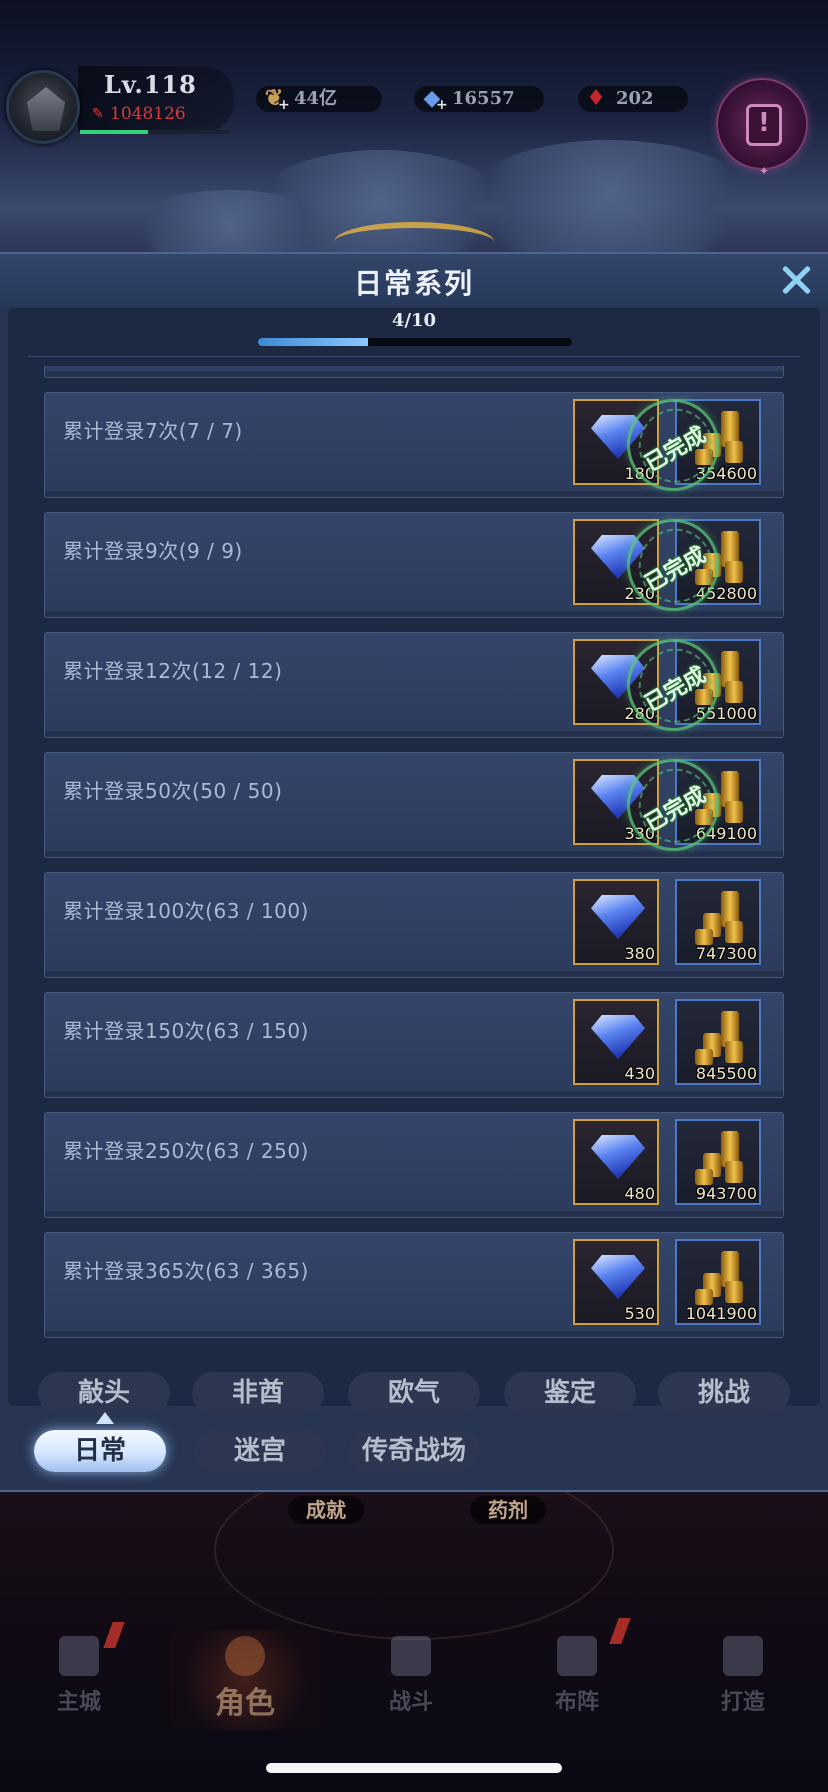  I want to click on exp-bar-fill, so click(114, 132).